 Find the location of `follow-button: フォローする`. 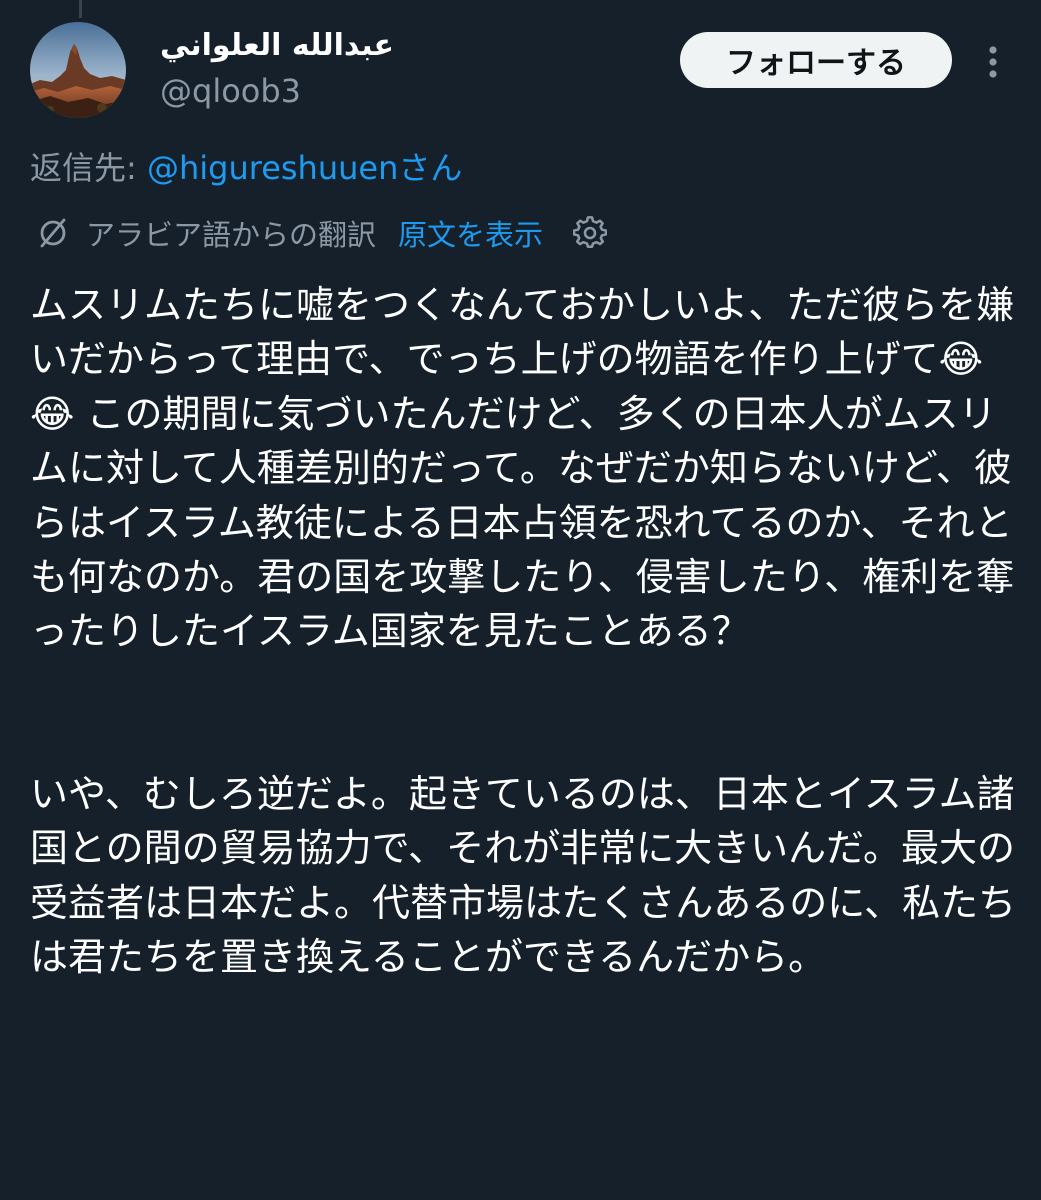

follow-button: フォローする is located at coordinates (816, 60).